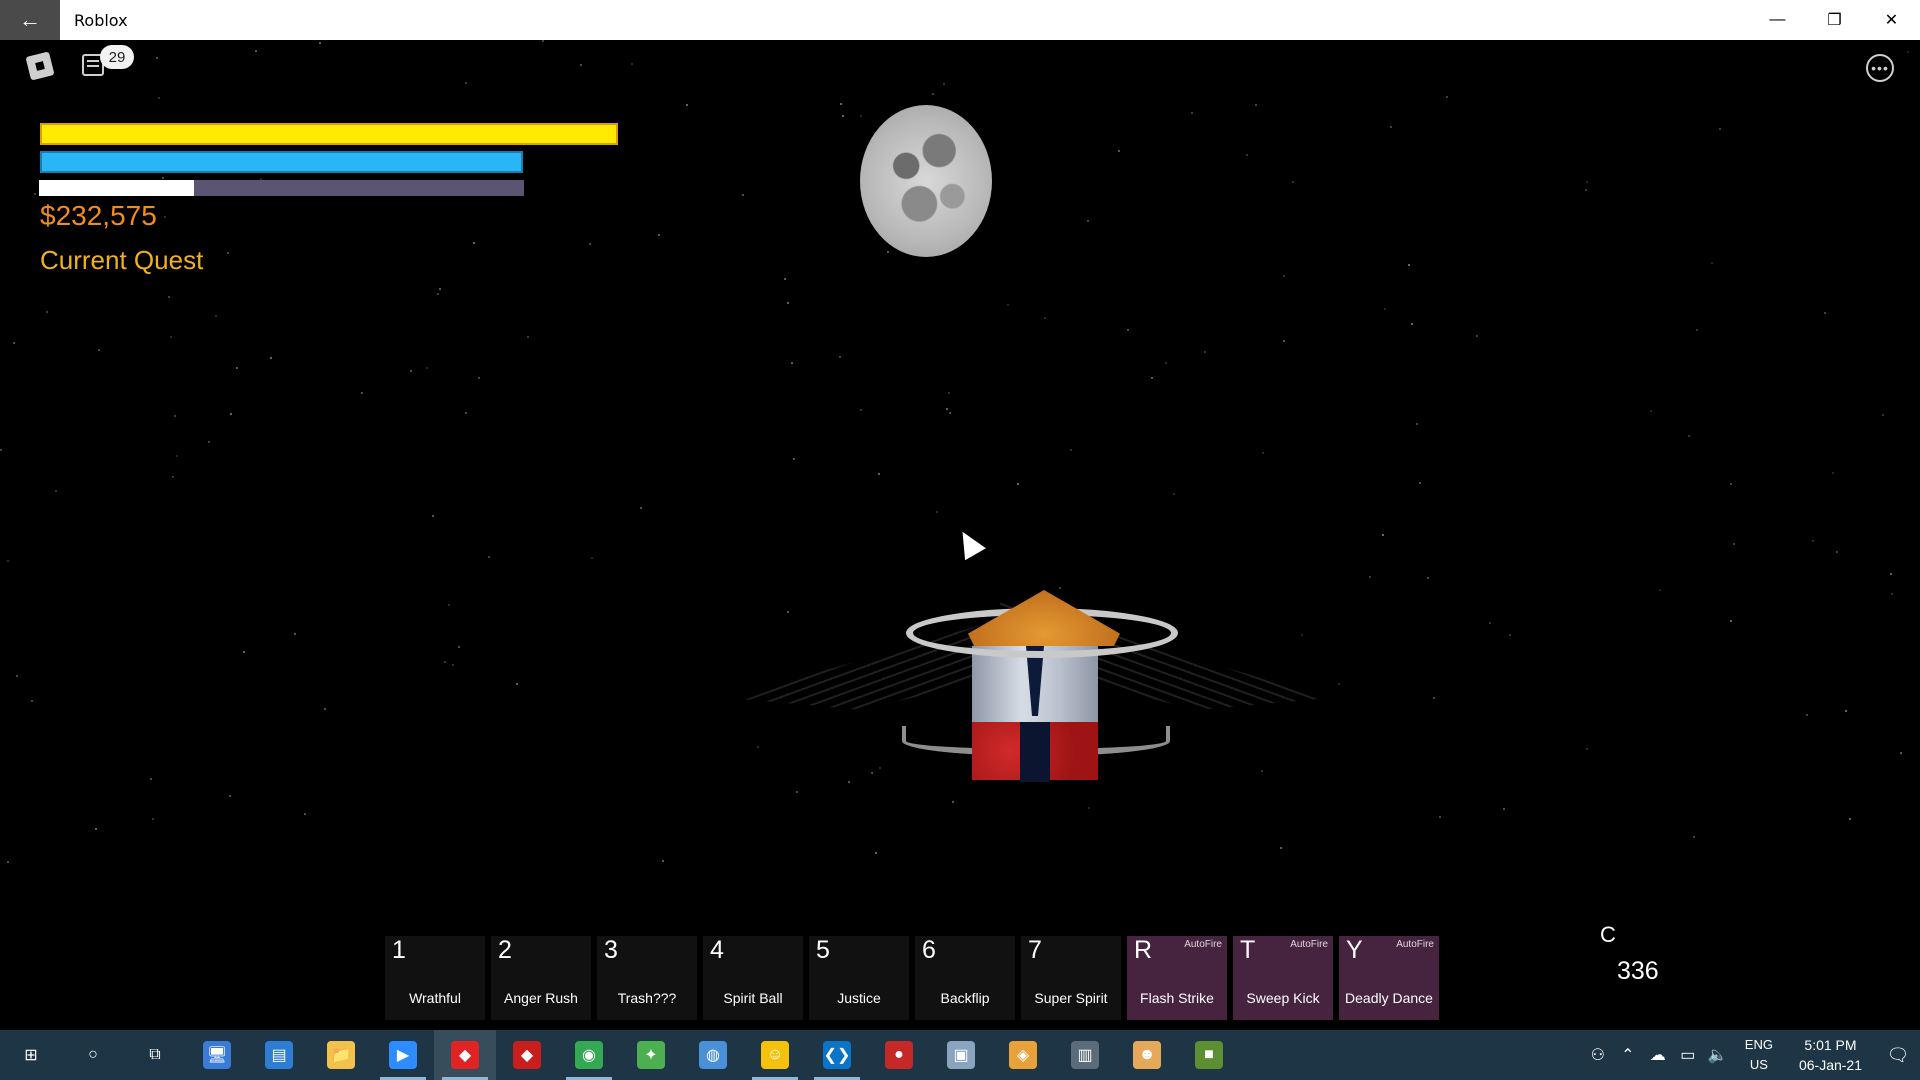 This screenshot has width=1920, height=1080. I want to click on volume-icon: 🔈, so click(1718, 1055).